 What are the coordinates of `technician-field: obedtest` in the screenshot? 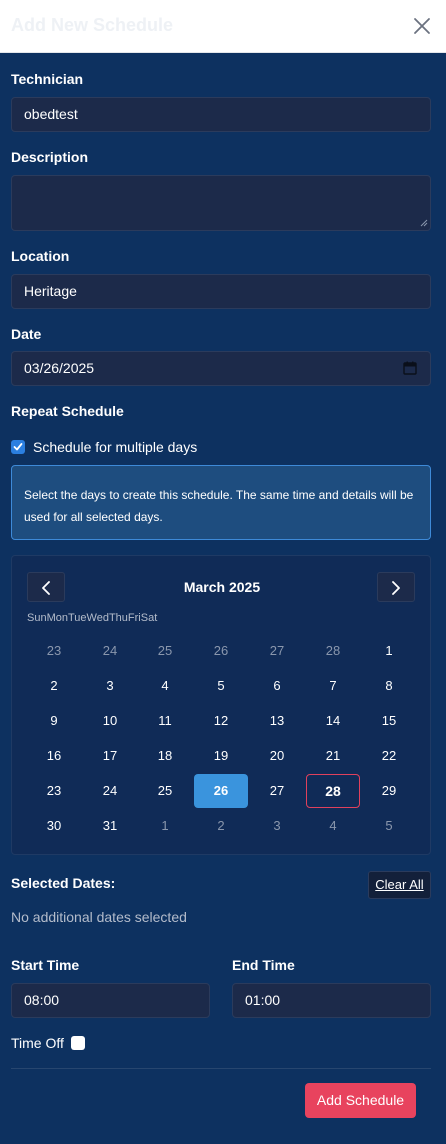 It's located at (221, 114).